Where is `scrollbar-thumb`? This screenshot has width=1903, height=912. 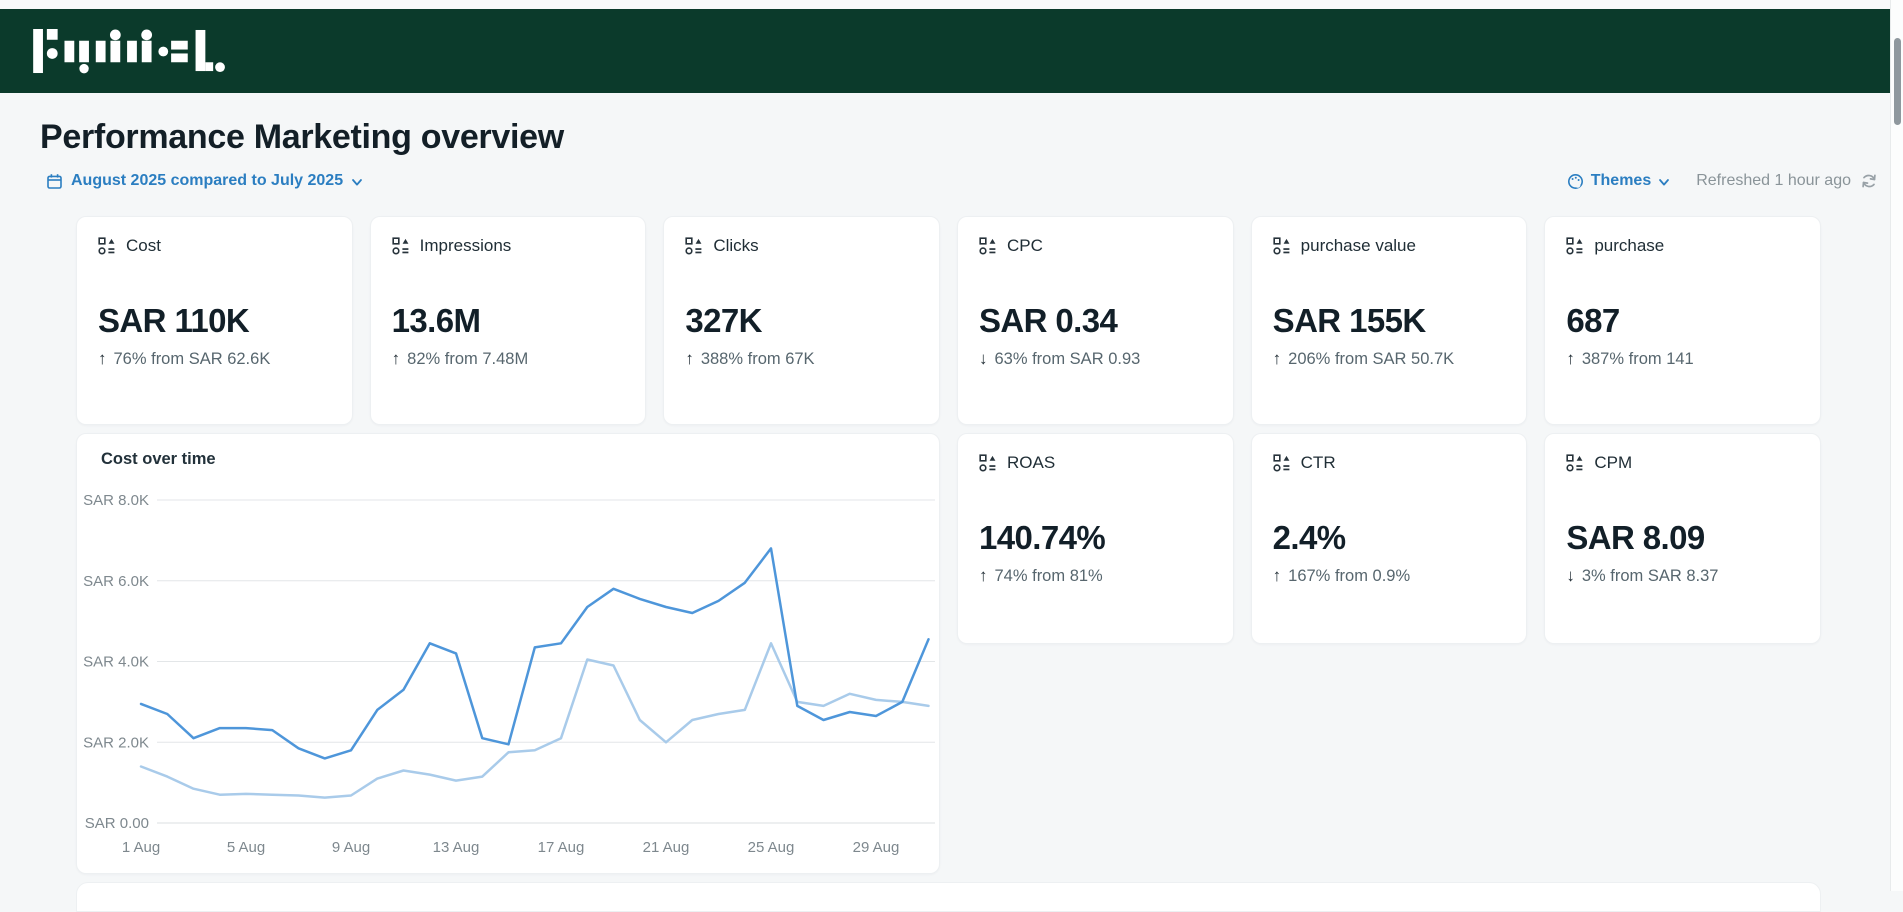
scrollbar-thumb is located at coordinates (1897, 81).